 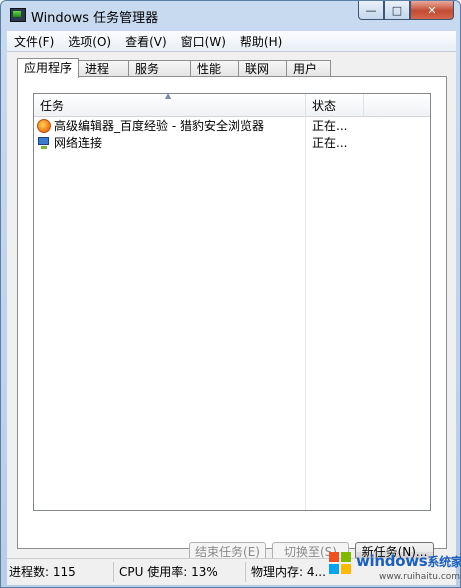 I want to click on column-header-status: 状态, so click(x=335, y=105).